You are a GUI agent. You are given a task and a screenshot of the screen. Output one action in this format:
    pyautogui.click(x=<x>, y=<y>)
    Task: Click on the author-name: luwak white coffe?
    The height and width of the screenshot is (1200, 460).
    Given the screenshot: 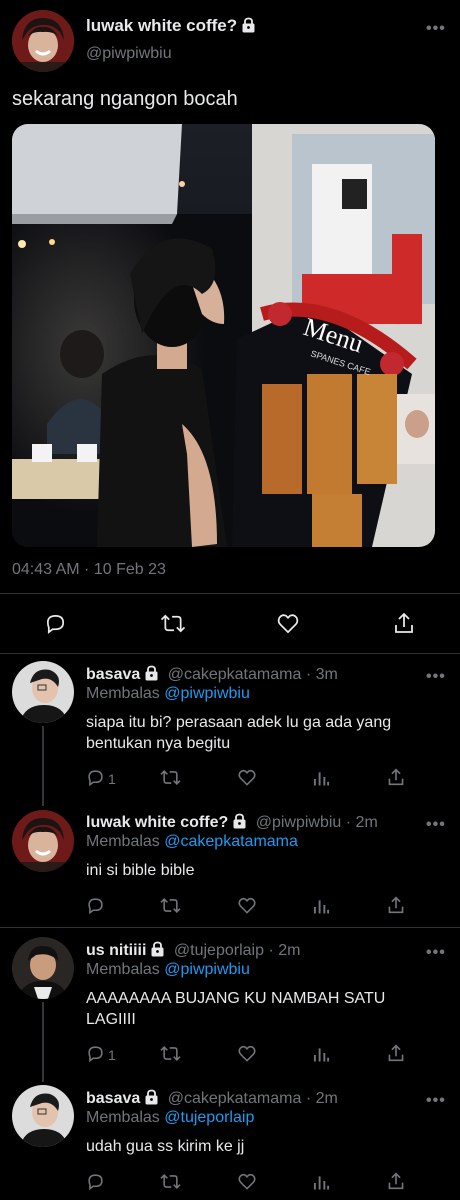 What is the action you would take?
    pyautogui.click(x=161, y=25)
    